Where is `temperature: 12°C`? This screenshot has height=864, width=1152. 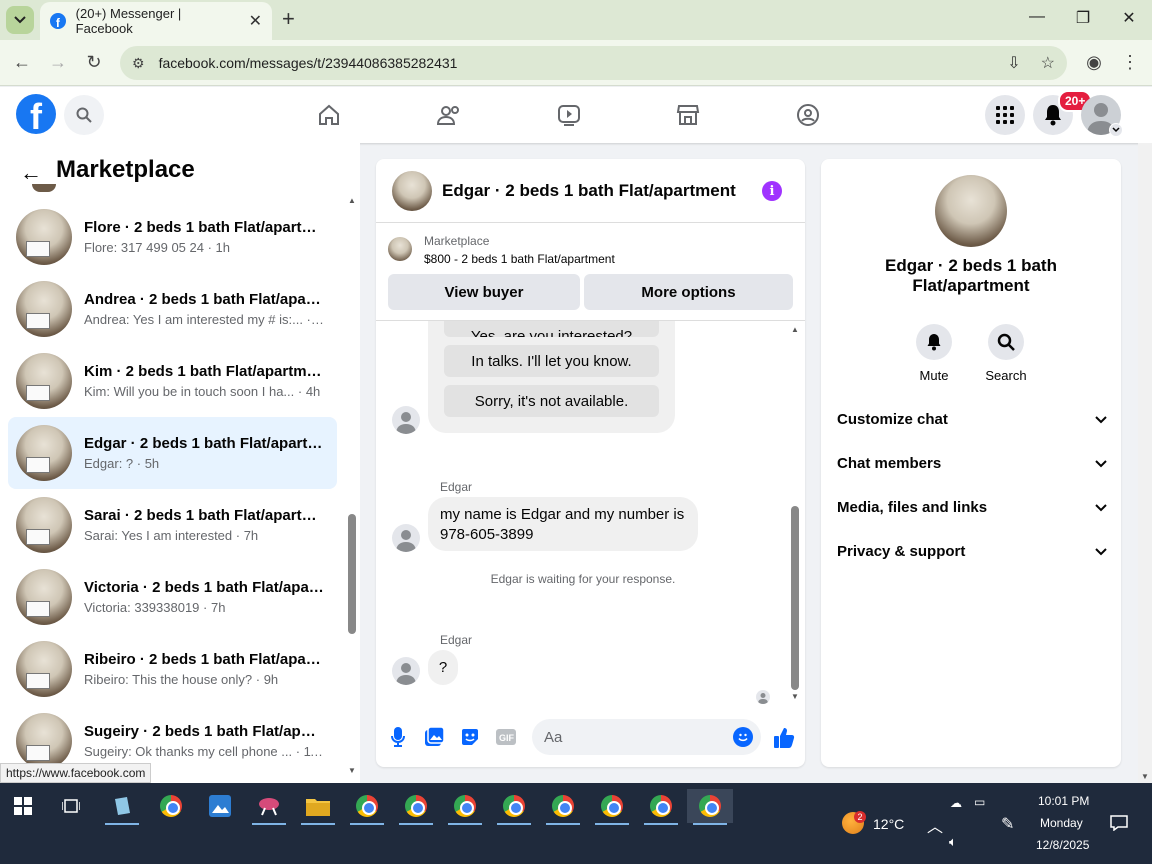
temperature: 12°C is located at coordinates (888, 824).